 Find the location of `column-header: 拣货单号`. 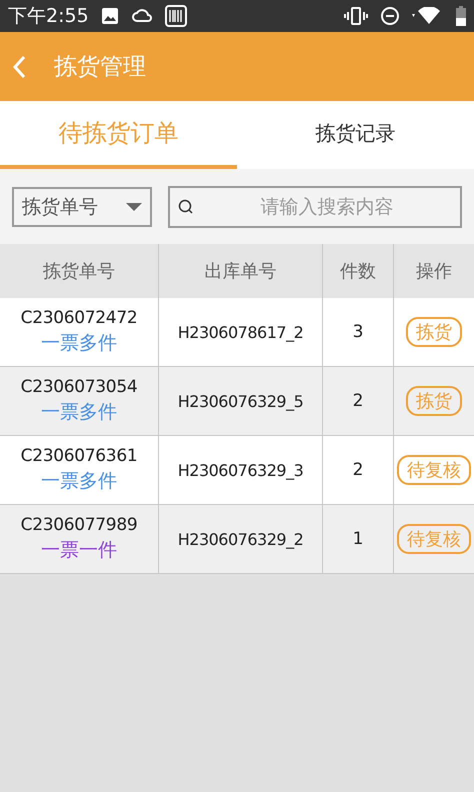

column-header: 拣货单号 is located at coordinates (79, 271).